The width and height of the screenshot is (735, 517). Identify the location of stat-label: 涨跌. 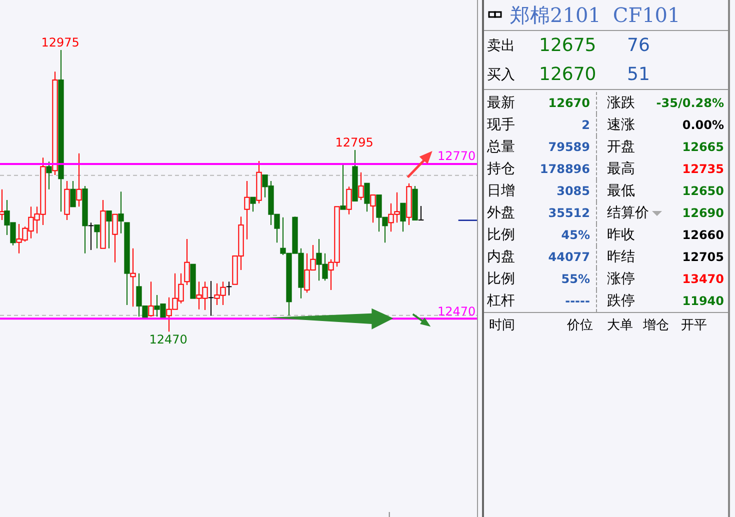
(621, 103).